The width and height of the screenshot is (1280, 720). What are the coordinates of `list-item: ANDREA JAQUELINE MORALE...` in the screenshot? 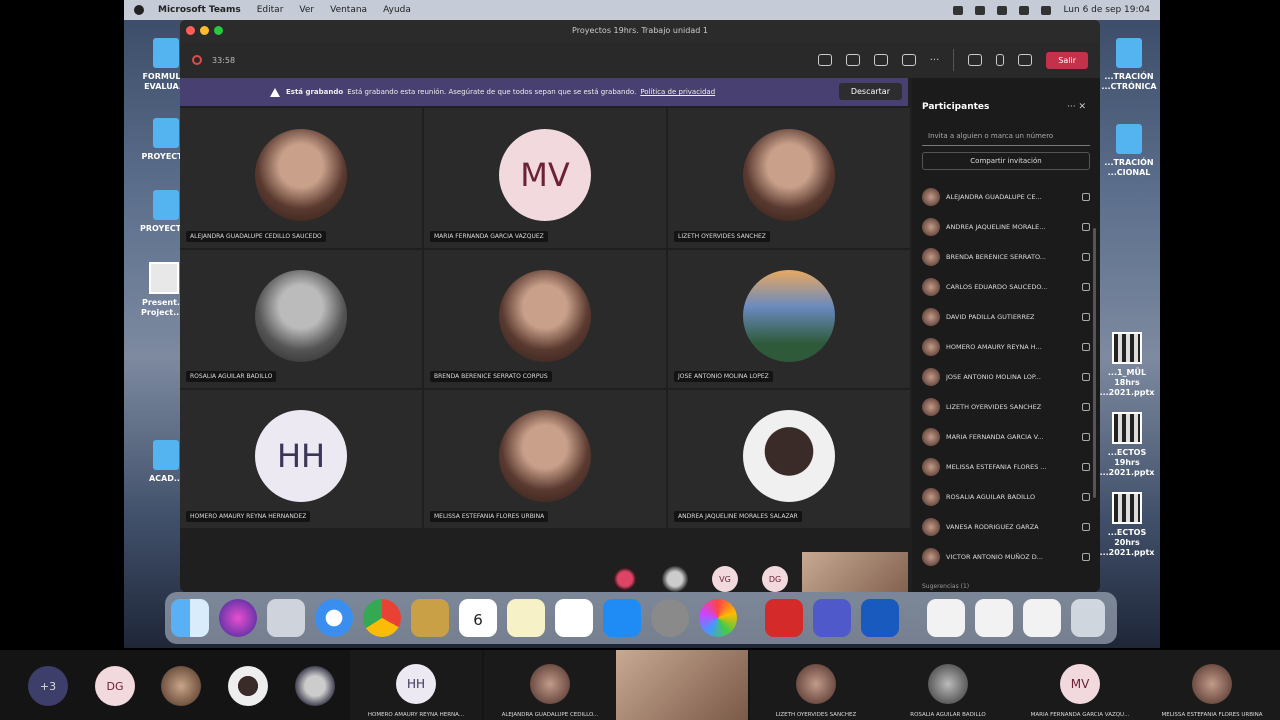 It's located at (1006, 227).